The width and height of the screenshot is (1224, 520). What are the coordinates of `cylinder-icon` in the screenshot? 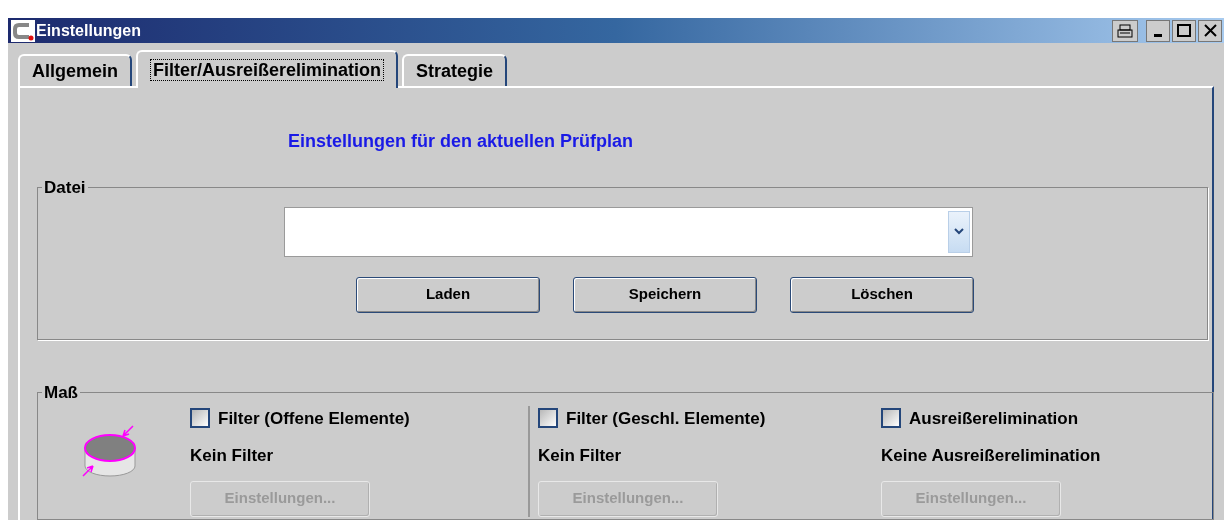 It's located at (110, 451).